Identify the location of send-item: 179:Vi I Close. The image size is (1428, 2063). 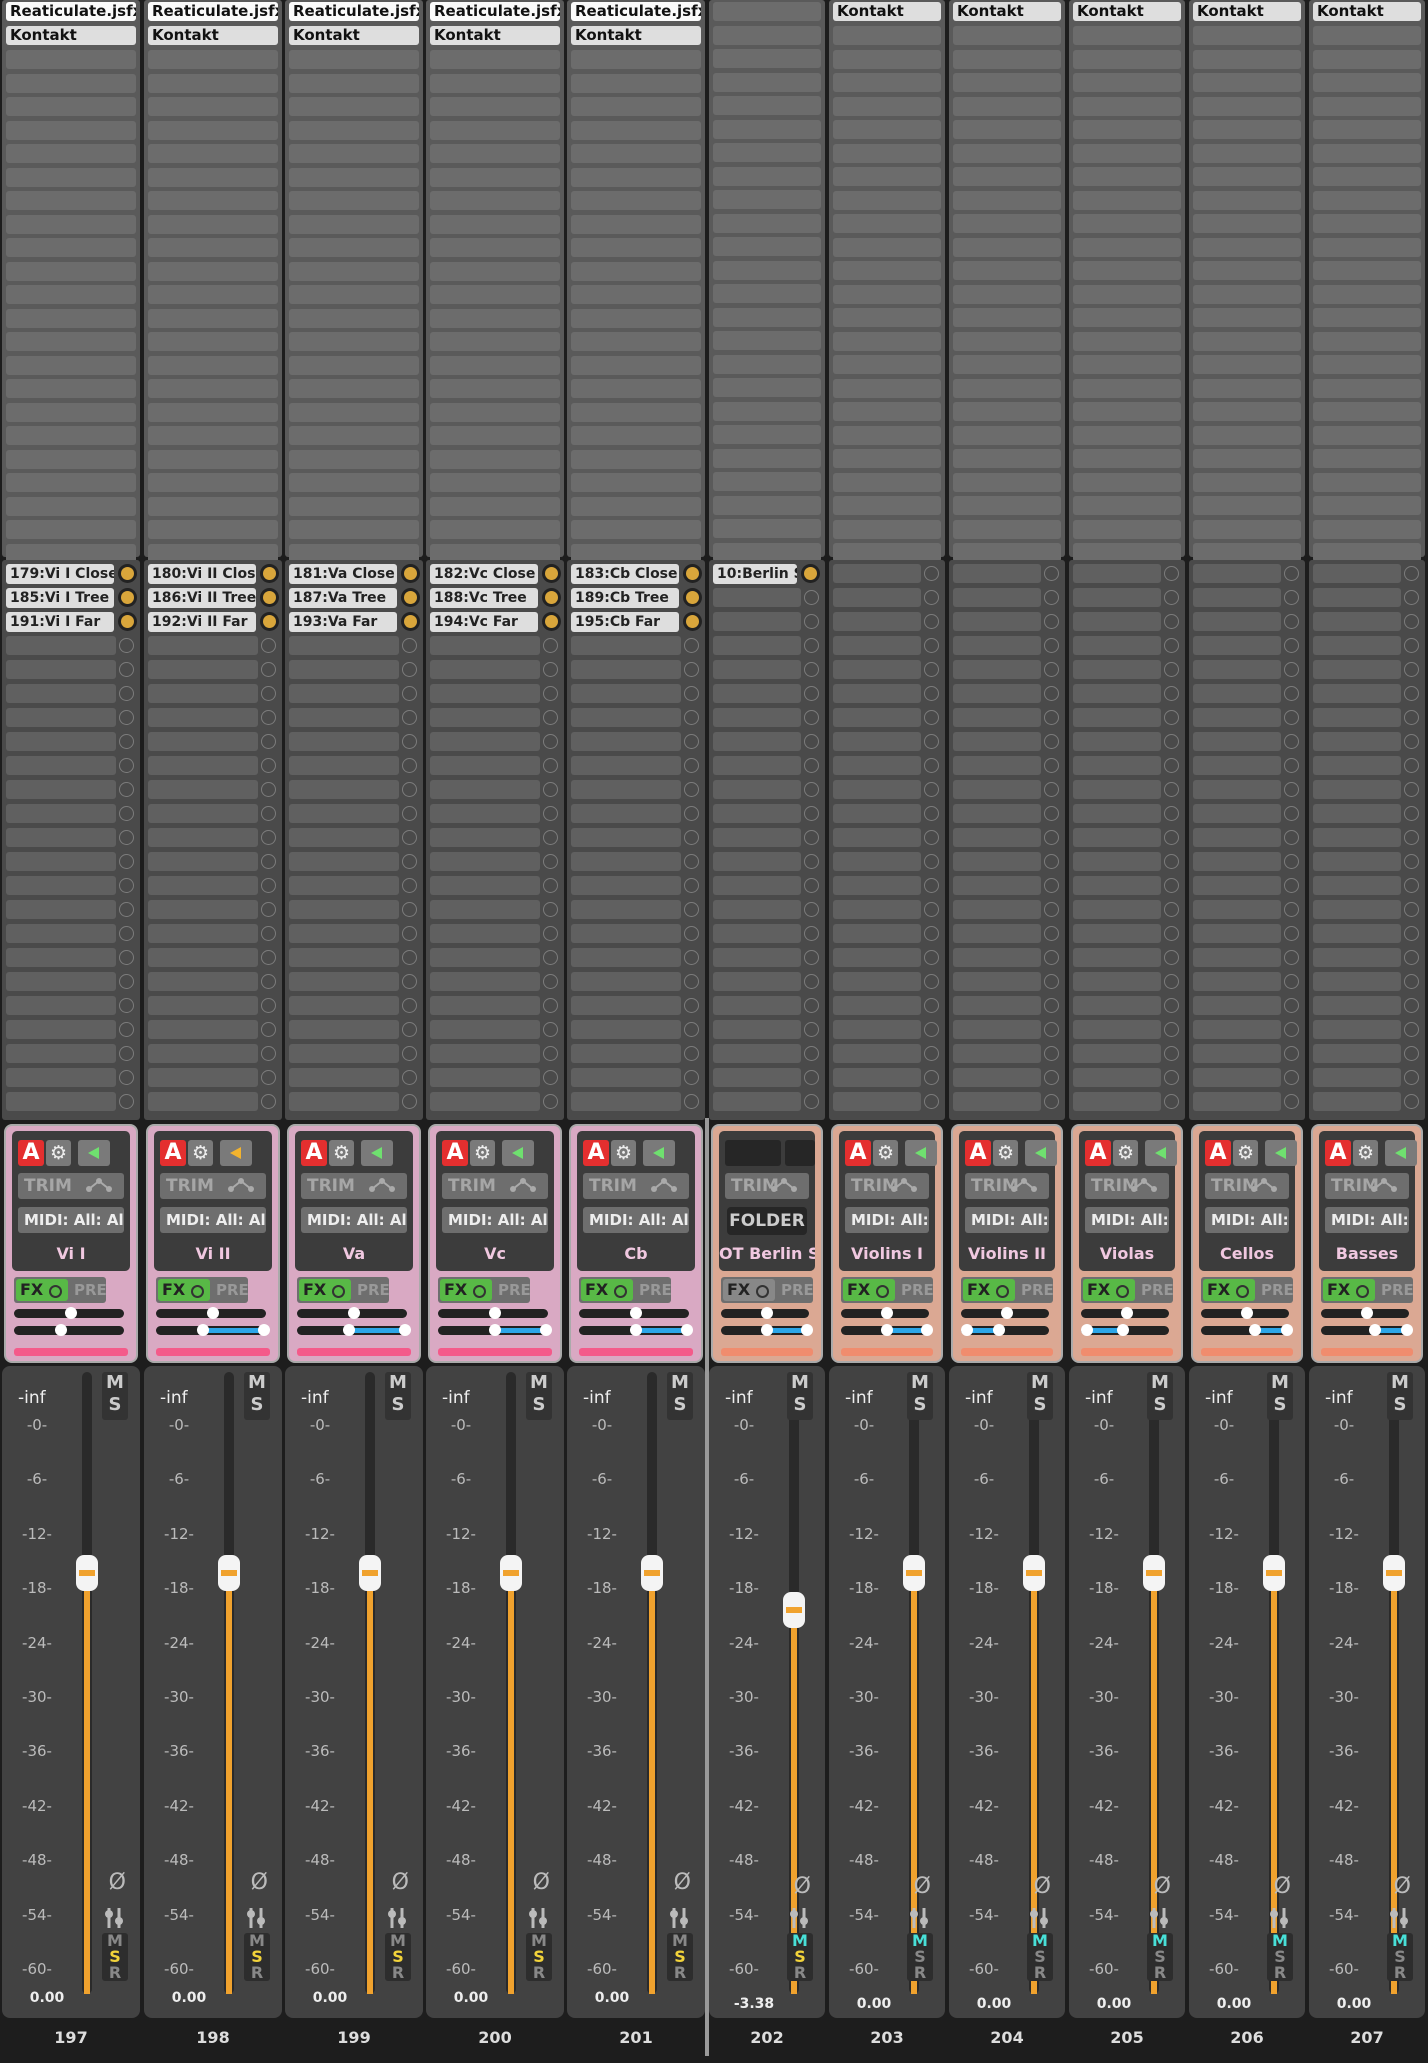
(60, 574).